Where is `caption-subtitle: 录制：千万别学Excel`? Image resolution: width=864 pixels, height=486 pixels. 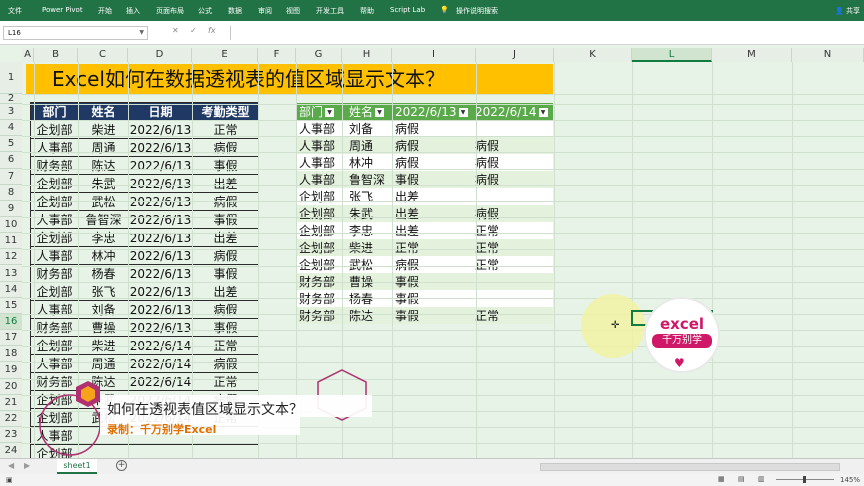
caption-subtitle: 录制：千万别学Excel is located at coordinates (162, 429).